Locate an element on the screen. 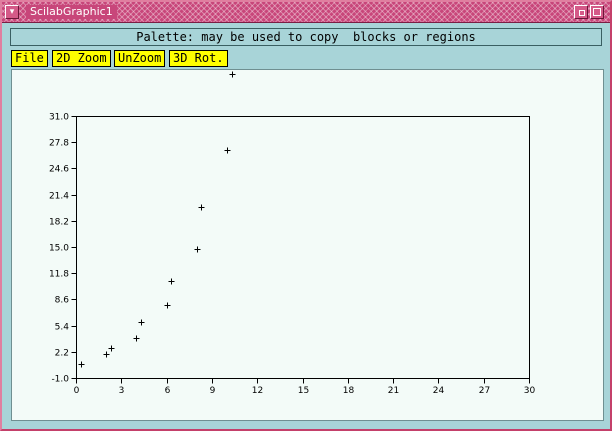  x-tick-label: 3 is located at coordinates (122, 391).